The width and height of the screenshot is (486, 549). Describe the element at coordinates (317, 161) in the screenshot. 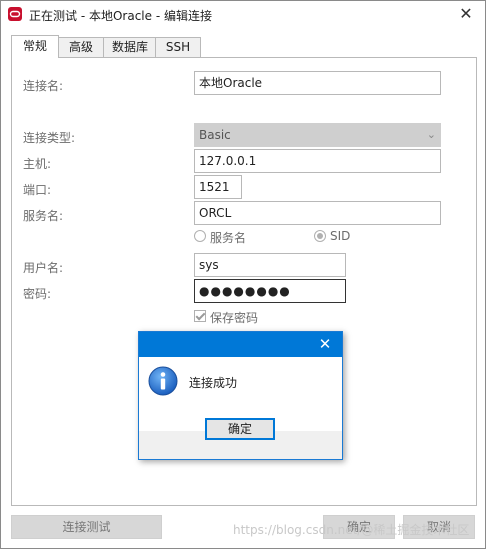

I see `host-input: 127.0.0.1` at that location.